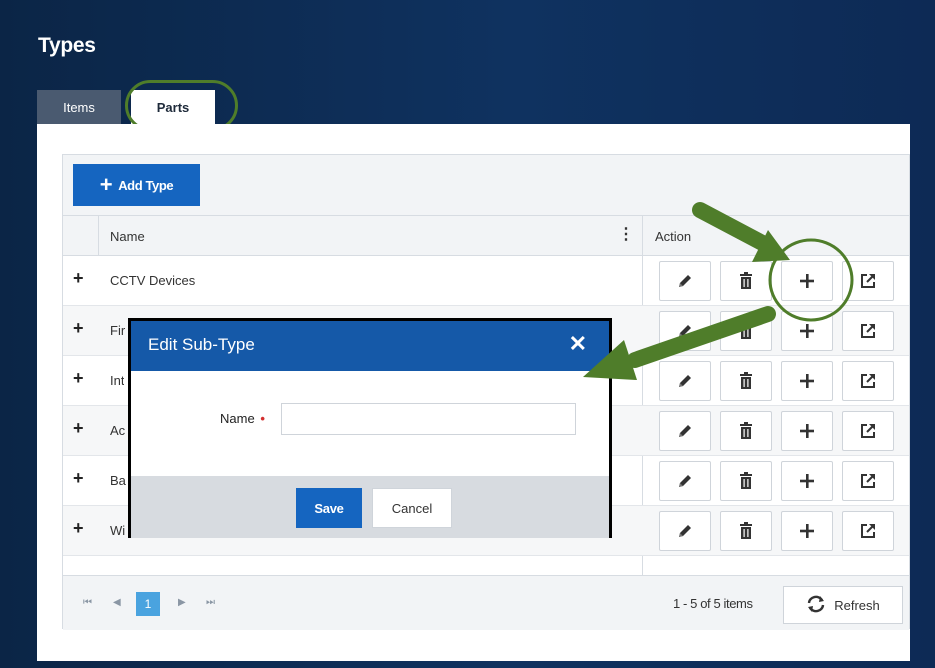  Describe the element at coordinates (79, 107) in the screenshot. I see `tab-items: Items` at that location.